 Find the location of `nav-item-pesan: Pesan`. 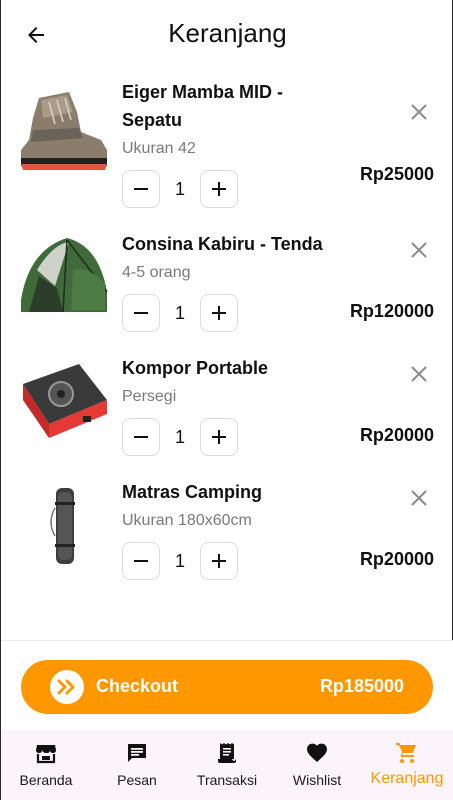

nav-item-pesan: Pesan is located at coordinates (137, 765).